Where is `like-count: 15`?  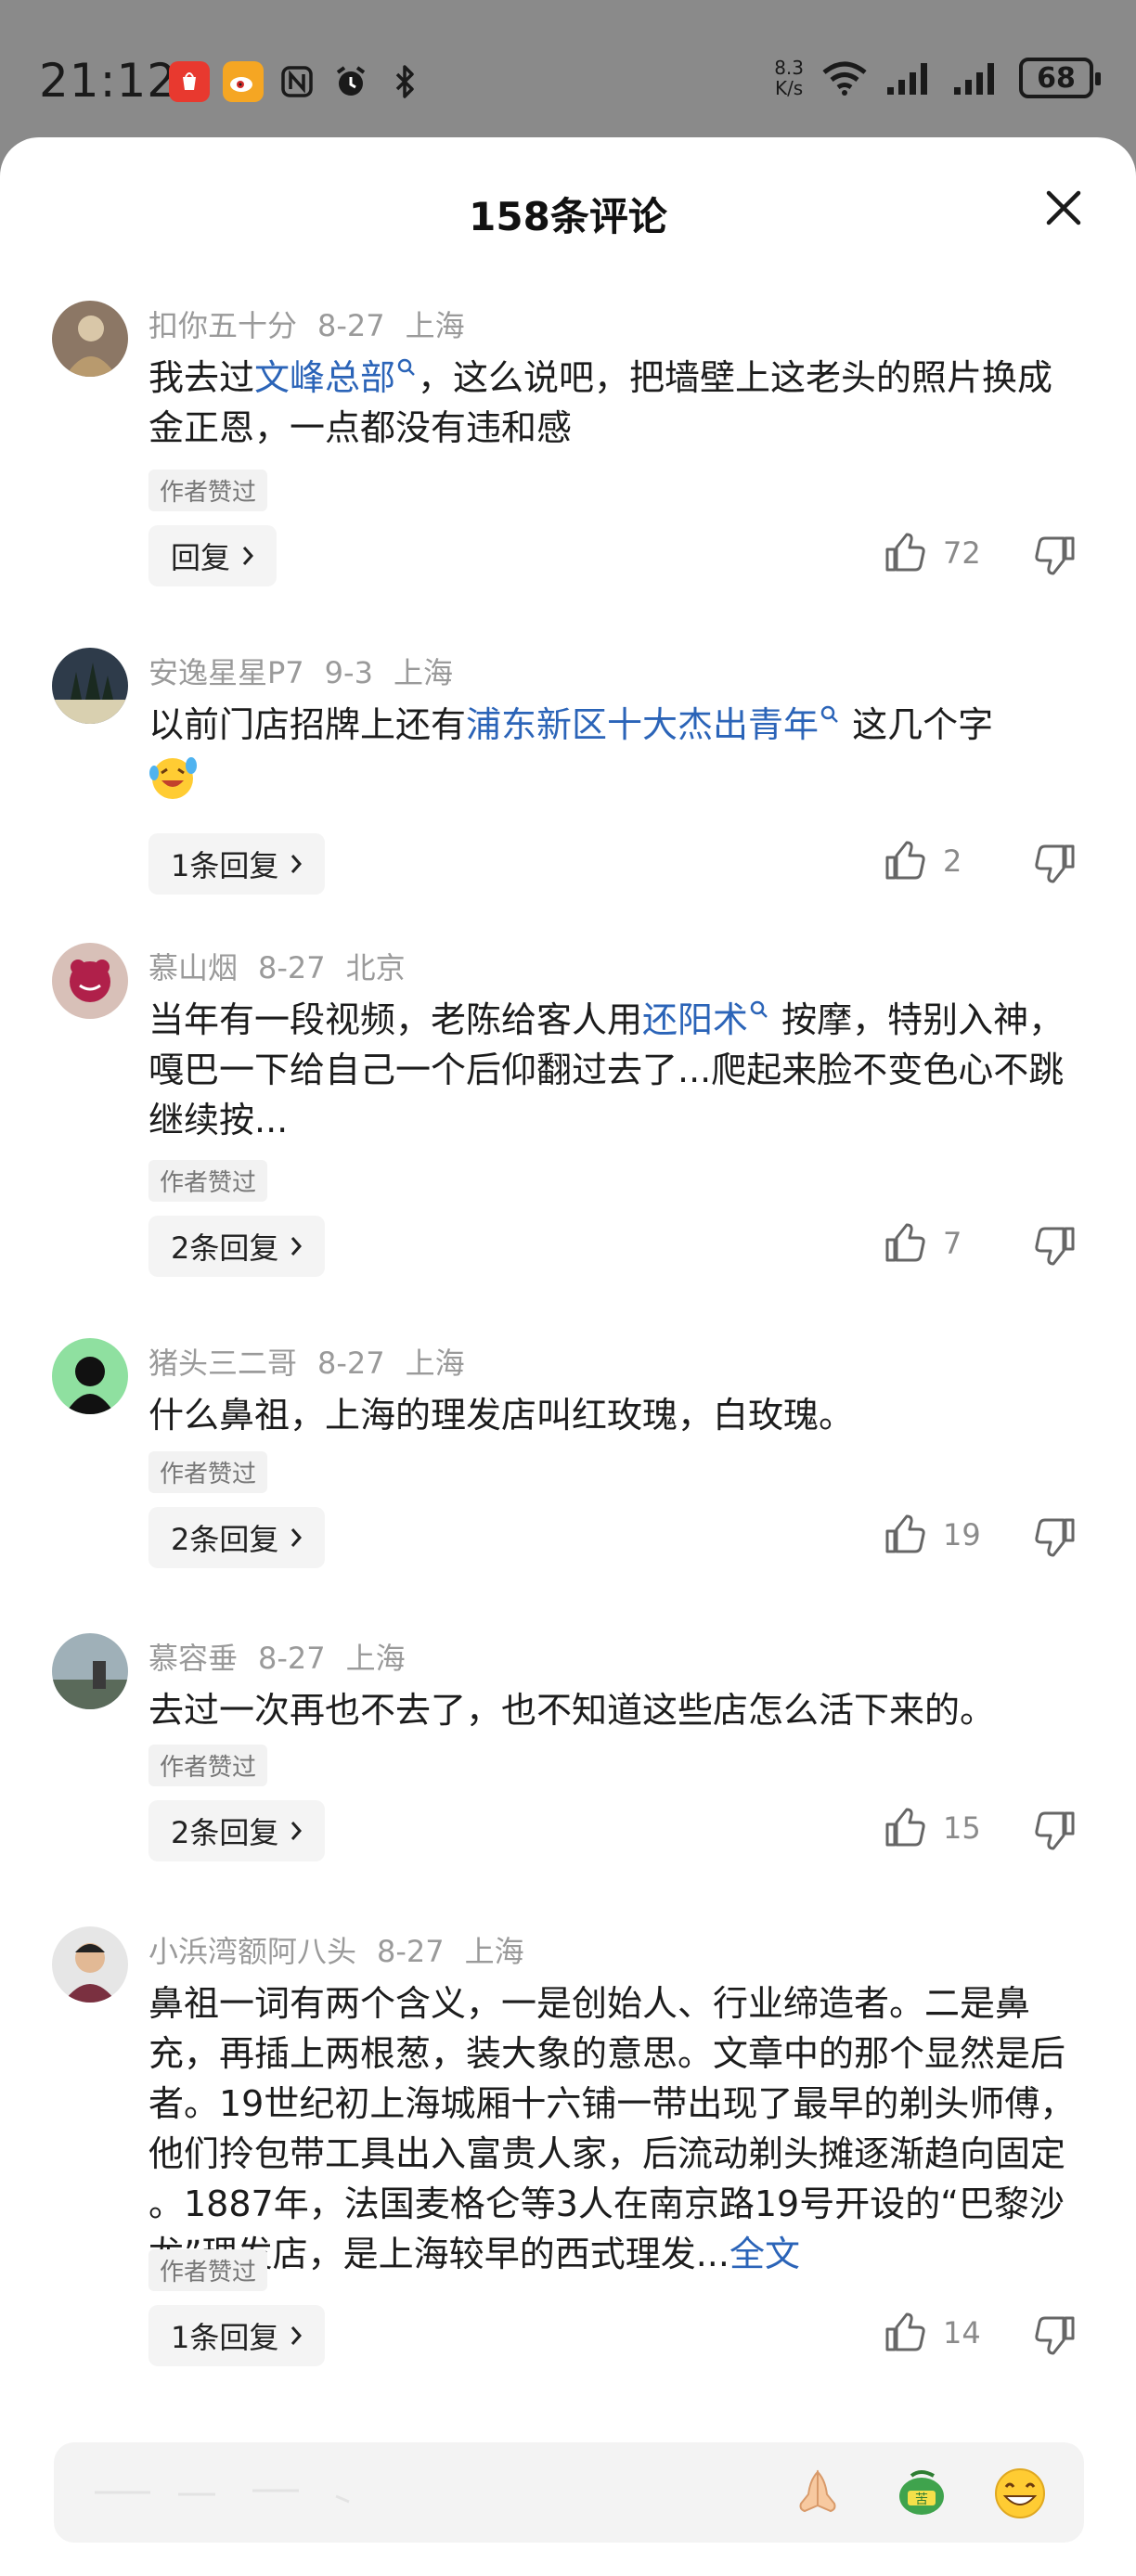 like-count: 15 is located at coordinates (962, 1828).